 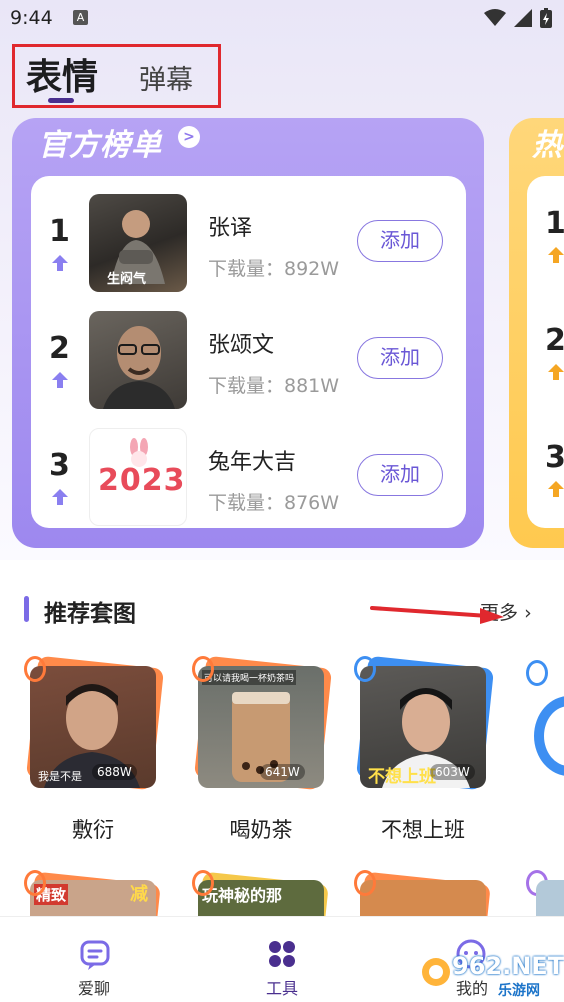 I want to click on person-illustration, so click(x=139, y=367).